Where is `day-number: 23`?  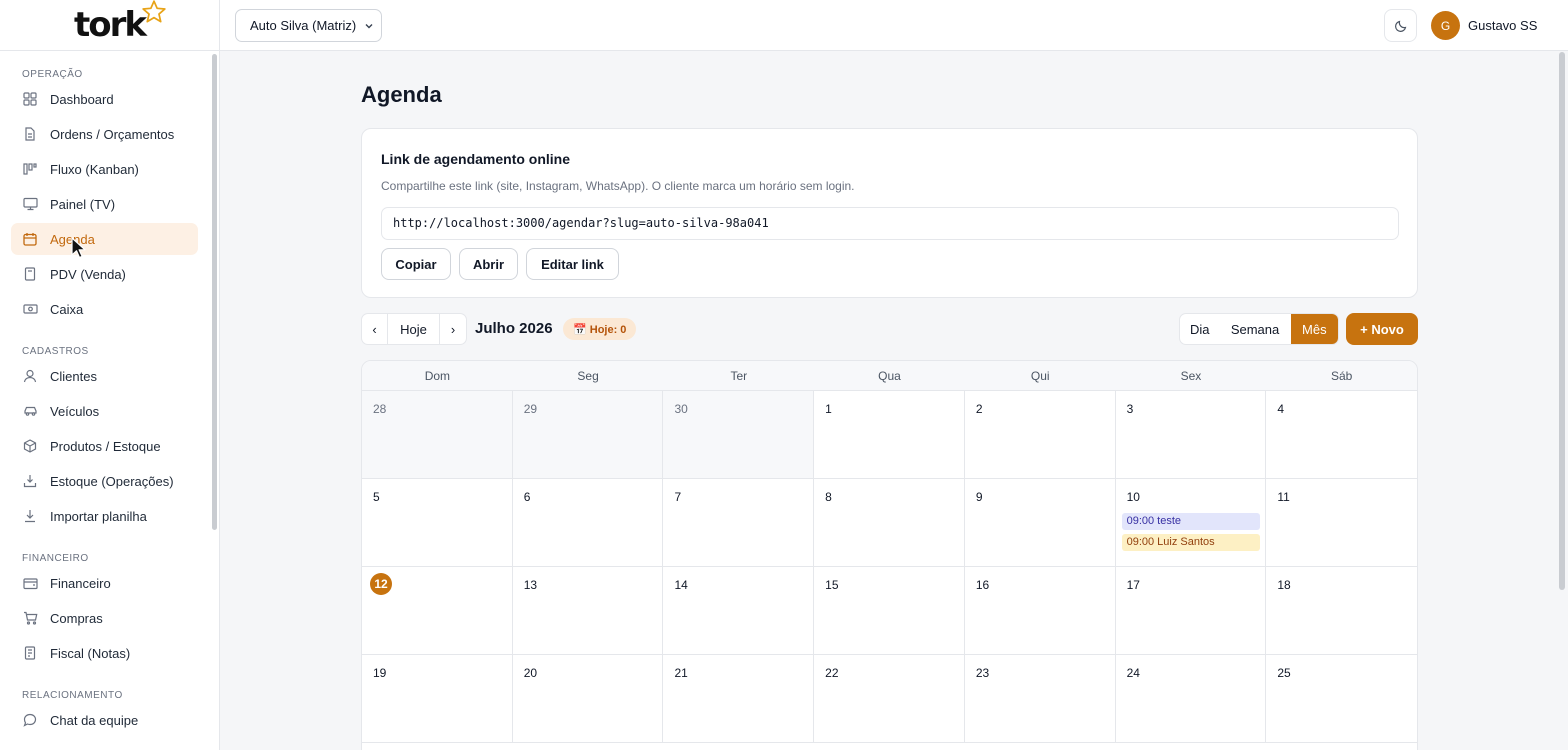 day-number: 23 is located at coordinates (982, 673).